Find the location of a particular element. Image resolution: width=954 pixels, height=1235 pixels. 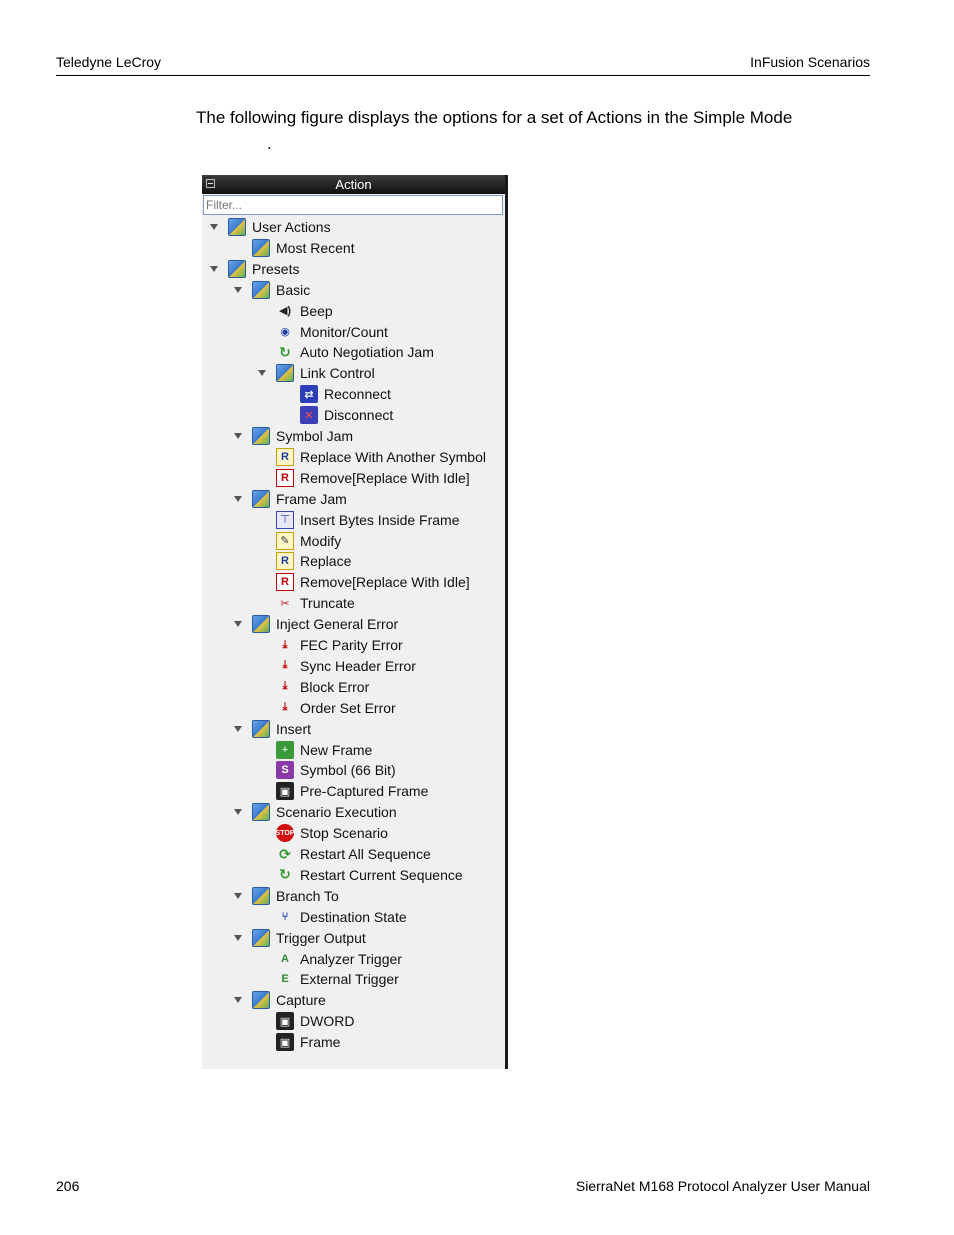

tree-item: ✎ Modify is located at coordinates (308, 541).